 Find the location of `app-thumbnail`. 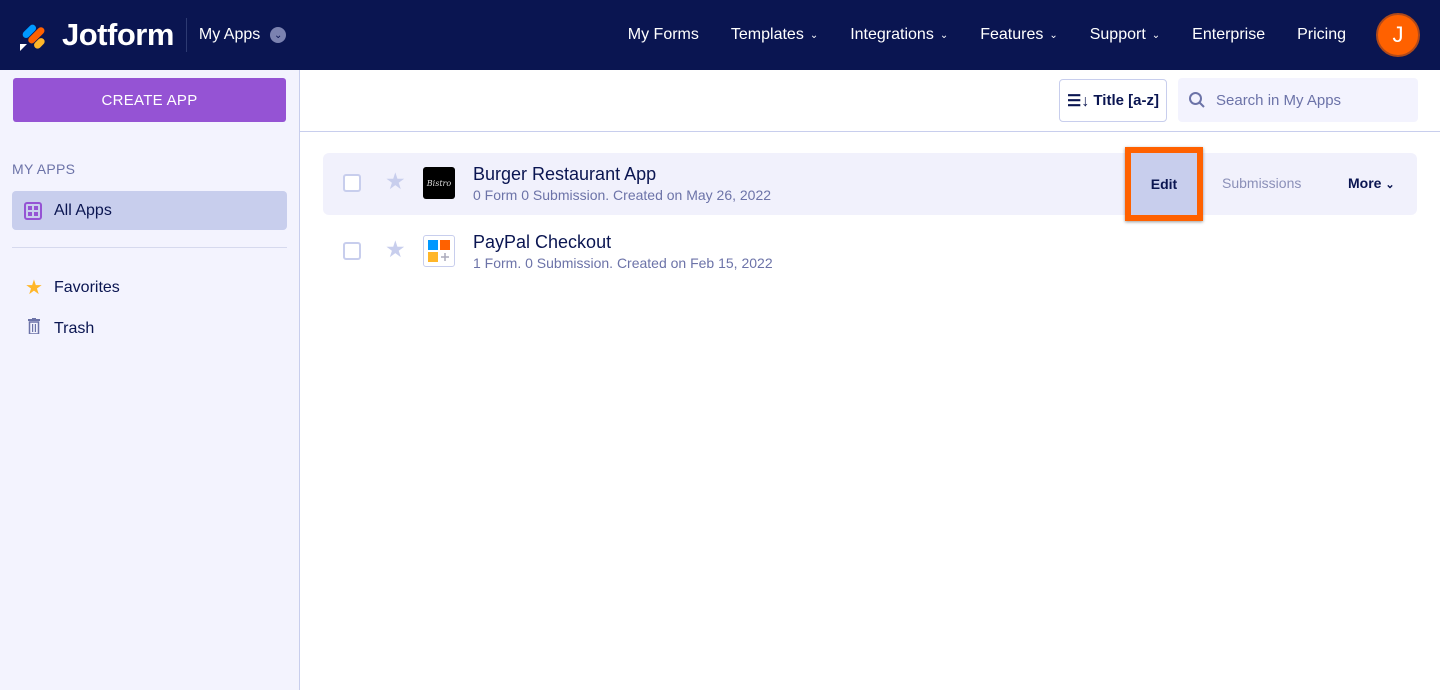

app-thumbnail is located at coordinates (439, 251).